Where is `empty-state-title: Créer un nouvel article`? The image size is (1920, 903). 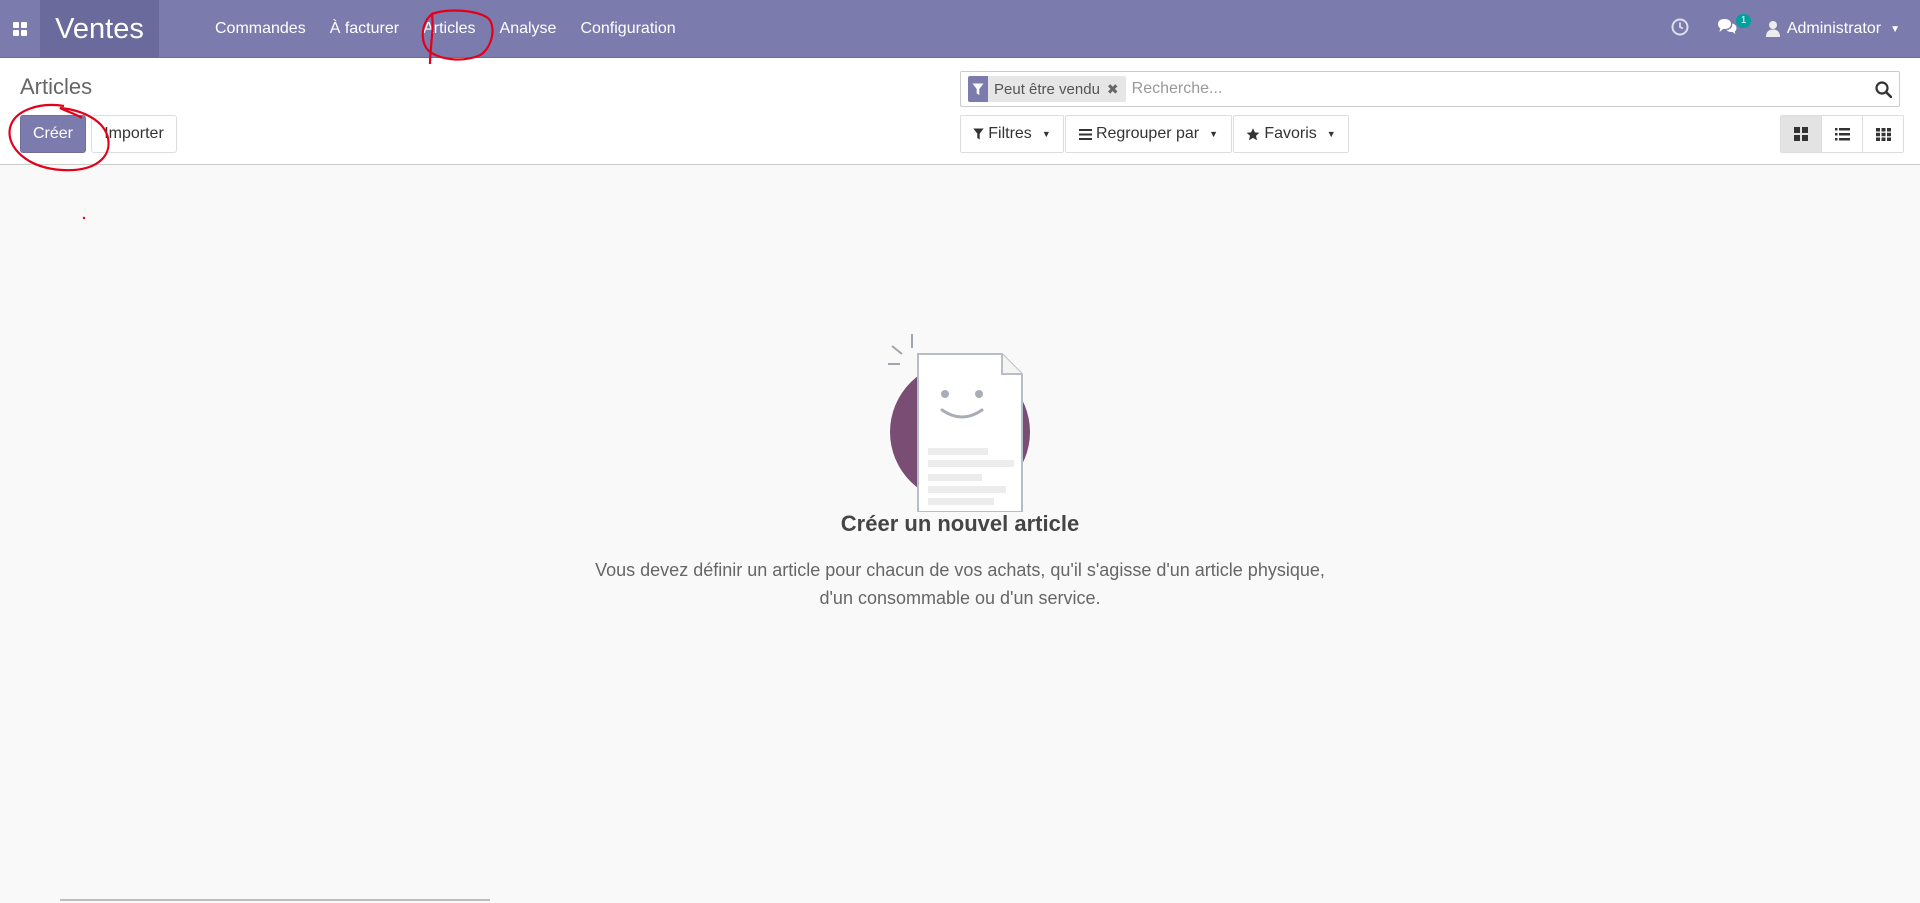
empty-state-title: Créer un nouvel article is located at coordinates (960, 523).